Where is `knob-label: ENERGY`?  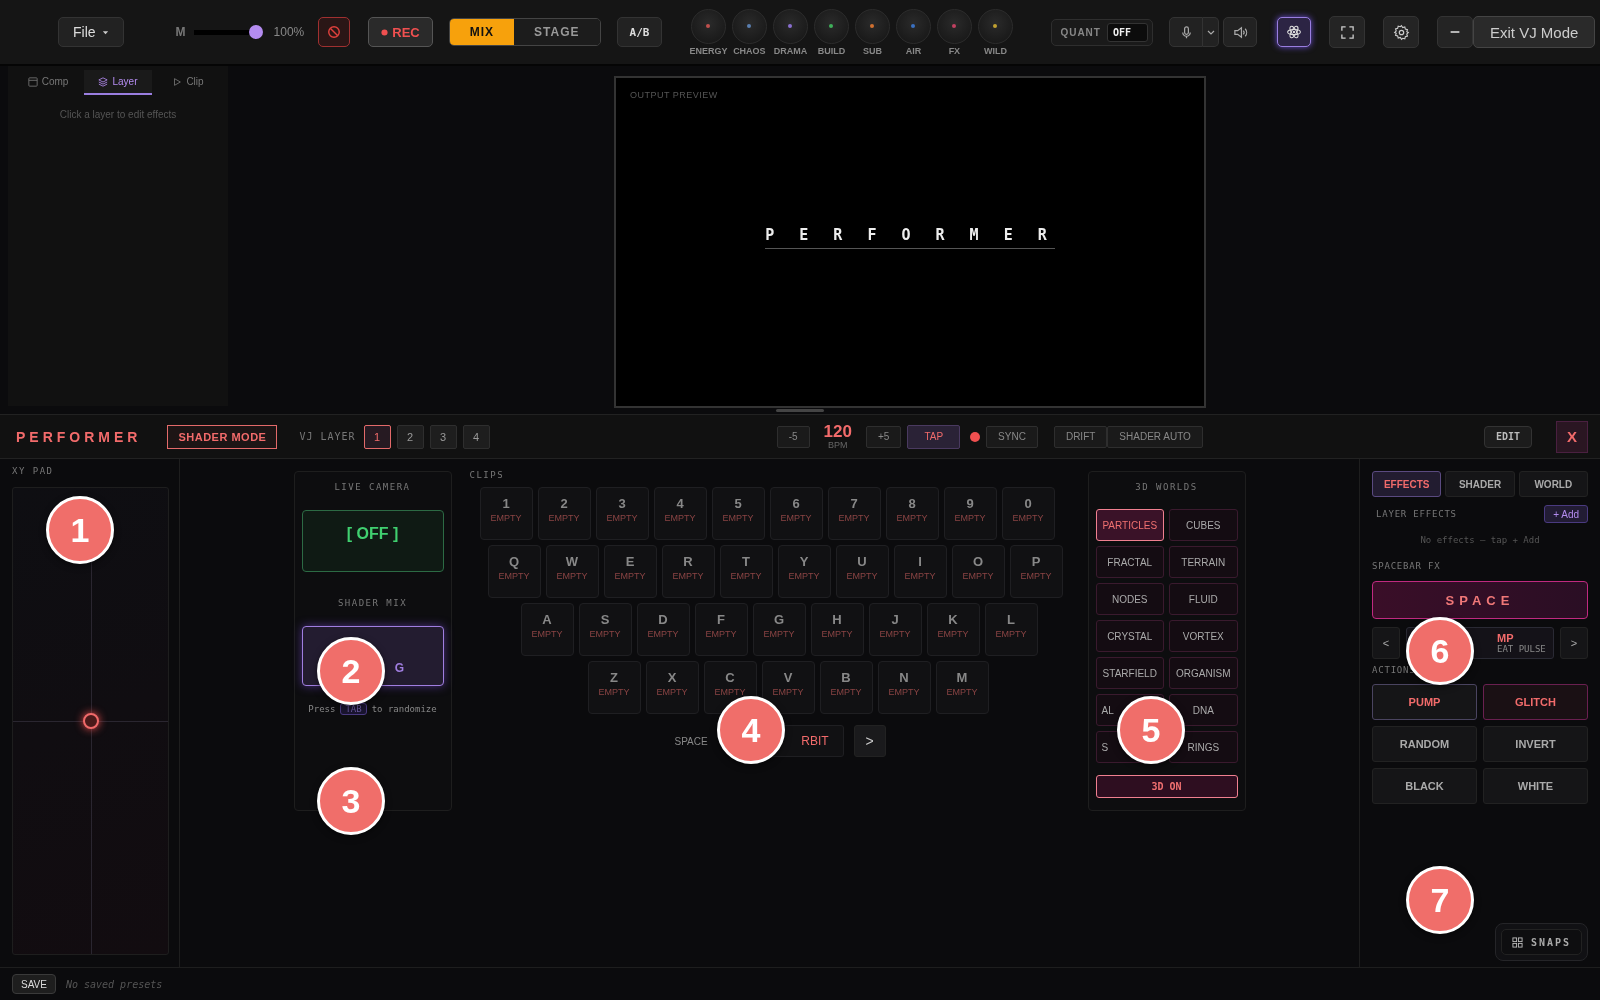
knob-label: ENERGY is located at coordinates (708, 50).